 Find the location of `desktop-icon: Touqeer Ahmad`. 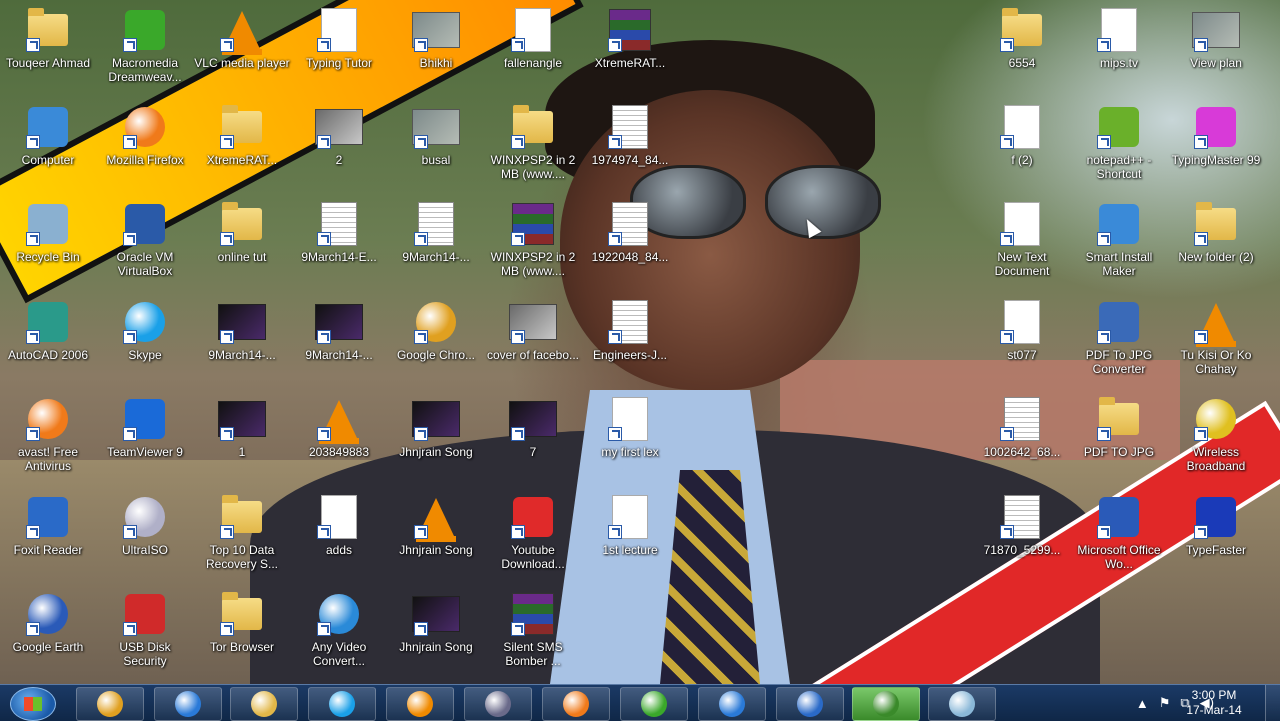

desktop-icon: Touqeer Ahmad is located at coordinates (48, 38).